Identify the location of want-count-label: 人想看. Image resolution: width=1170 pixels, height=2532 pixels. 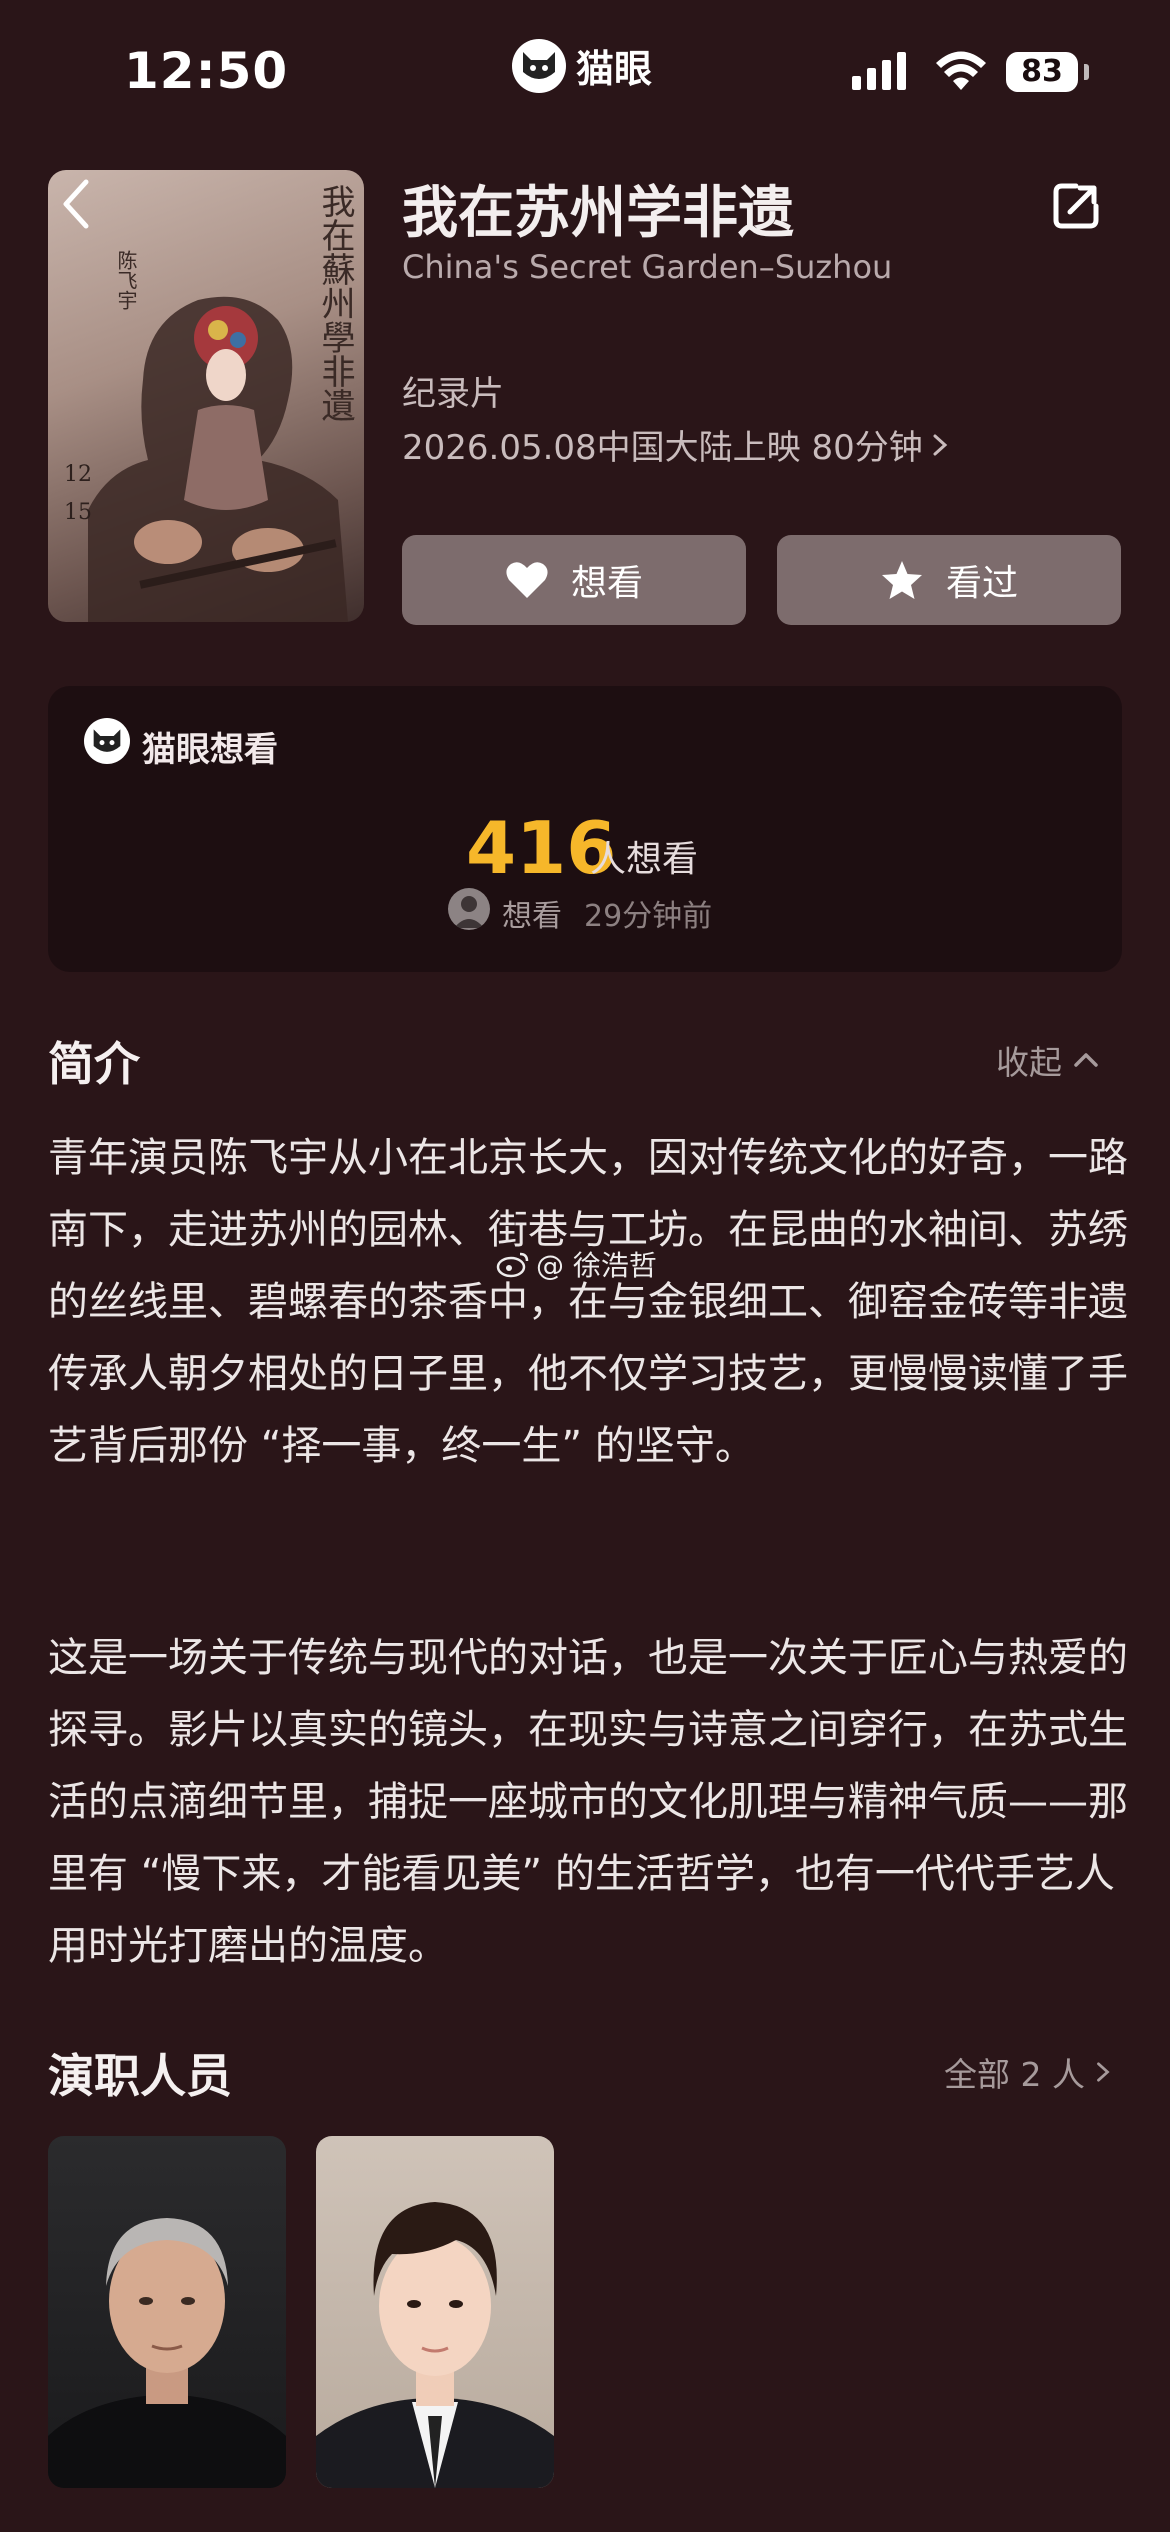
(644, 859).